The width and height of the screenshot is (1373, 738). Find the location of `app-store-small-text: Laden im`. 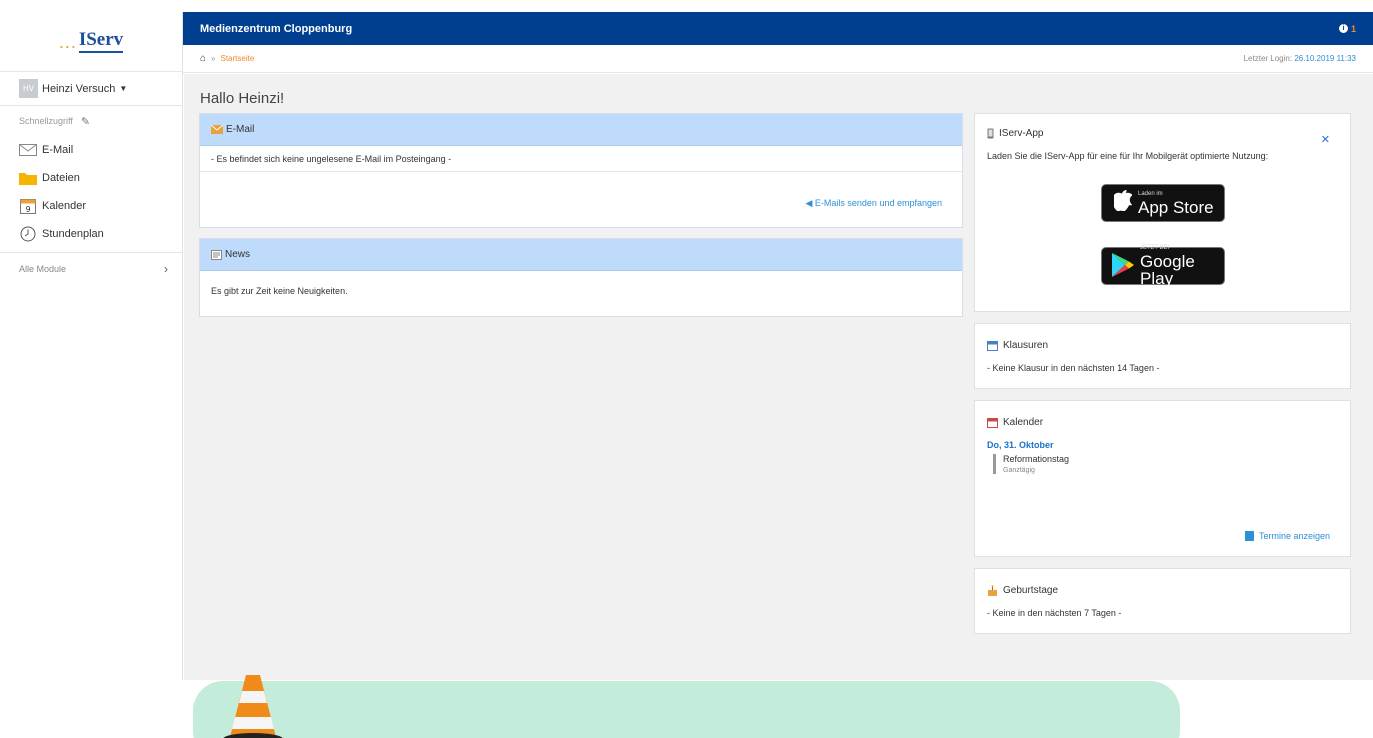

app-store-small-text: Laden im is located at coordinates (1150, 193).